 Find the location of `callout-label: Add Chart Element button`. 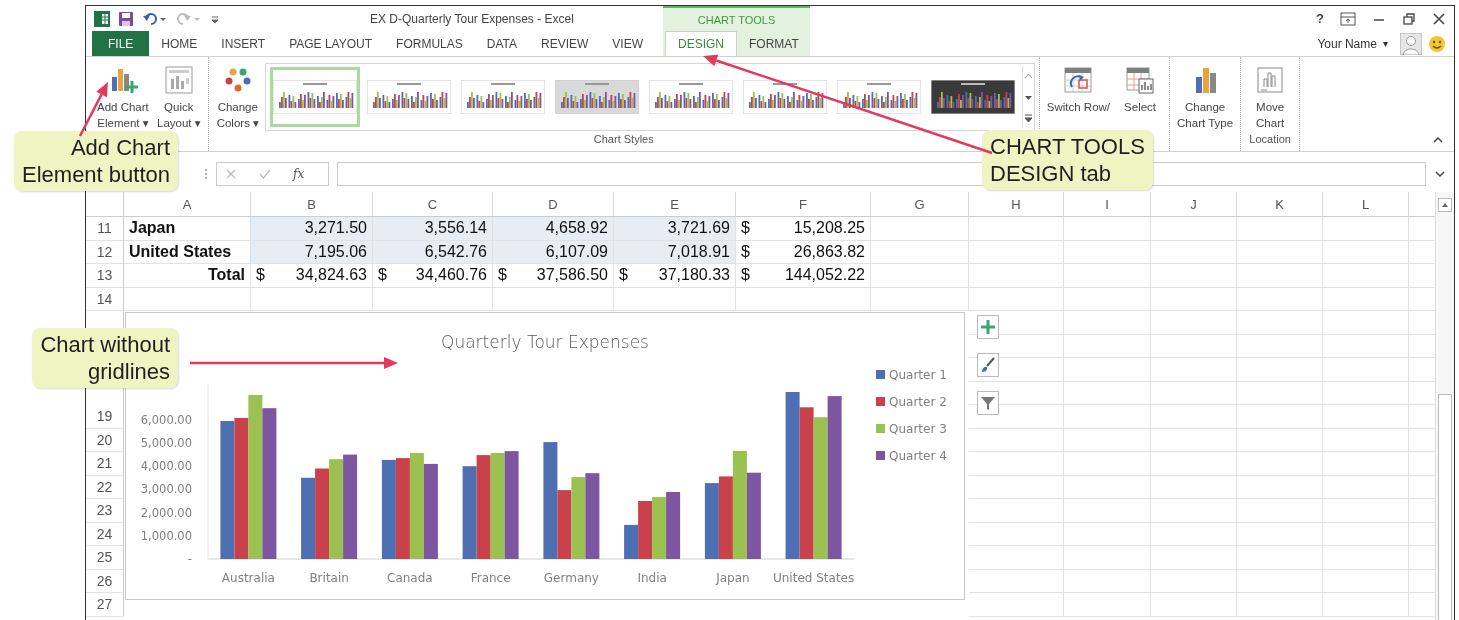

callout-label: Add Chart Element button is located at coordinates (96, 161).